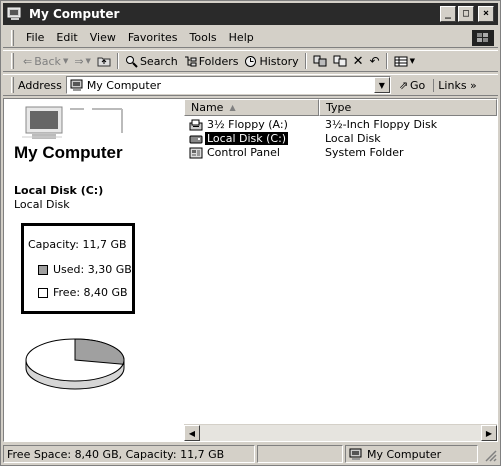 The height and width of the screenshot is (466, 501). What do you see at coordinates (99, 351) in the screenshot?
I see `pie-used-slice` at bounding box center [99, 351].